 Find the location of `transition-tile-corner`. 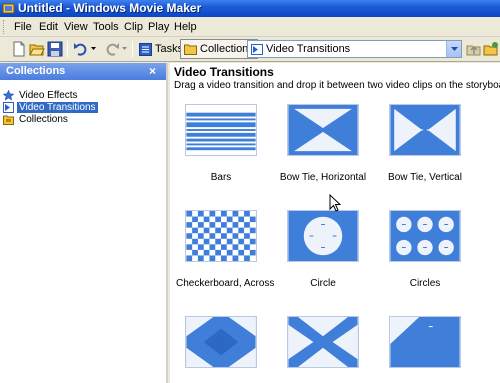

transition-tile-corner is located at coordinates (425, 349).